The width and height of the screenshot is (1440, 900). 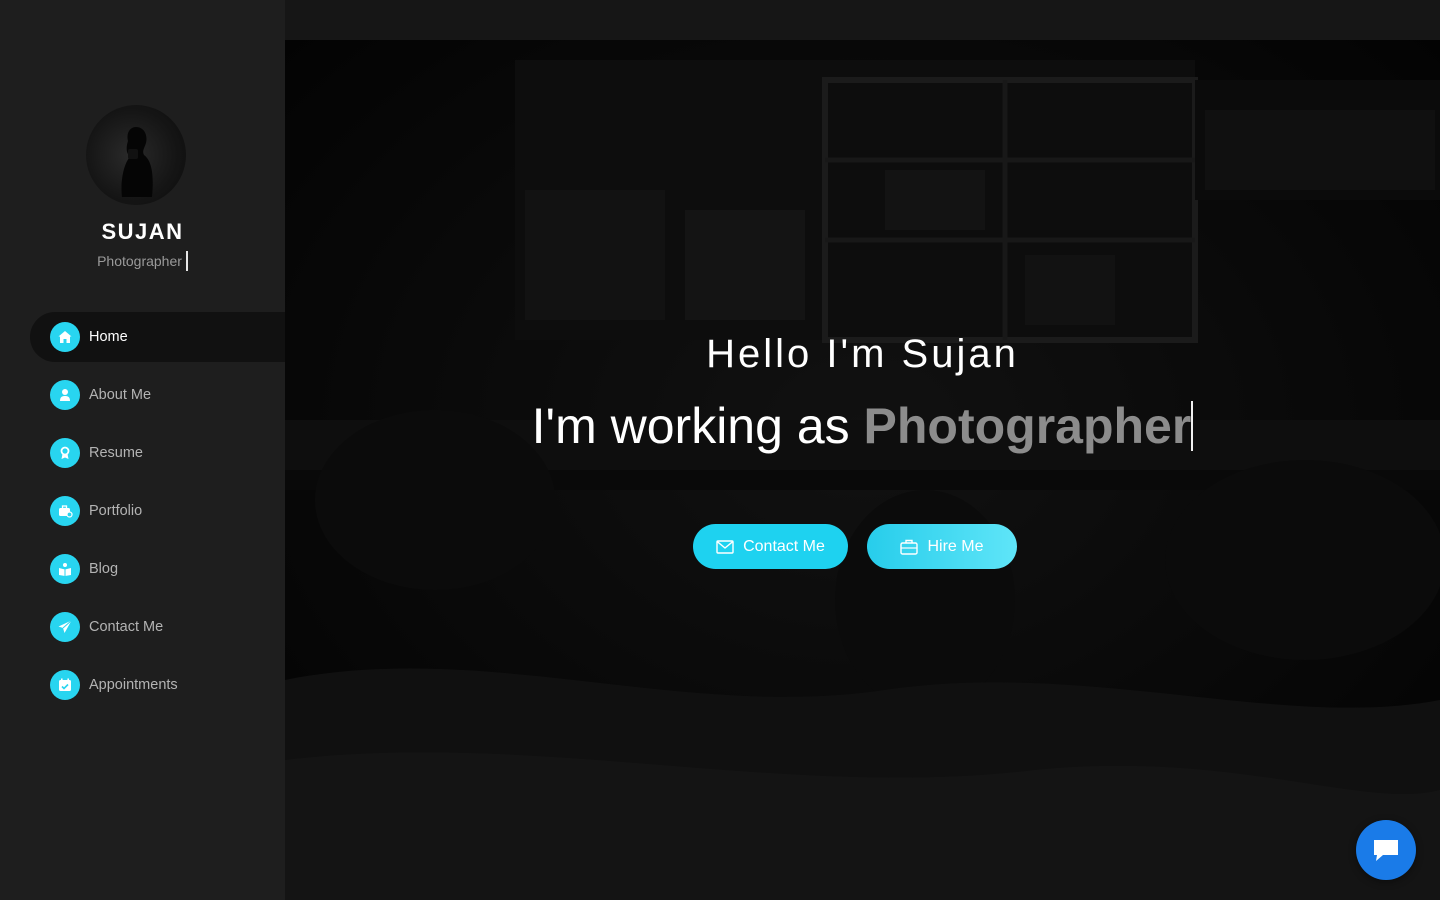 I want to click on sidebar-item-appointments: Appointments, so click(x=157, y=685).